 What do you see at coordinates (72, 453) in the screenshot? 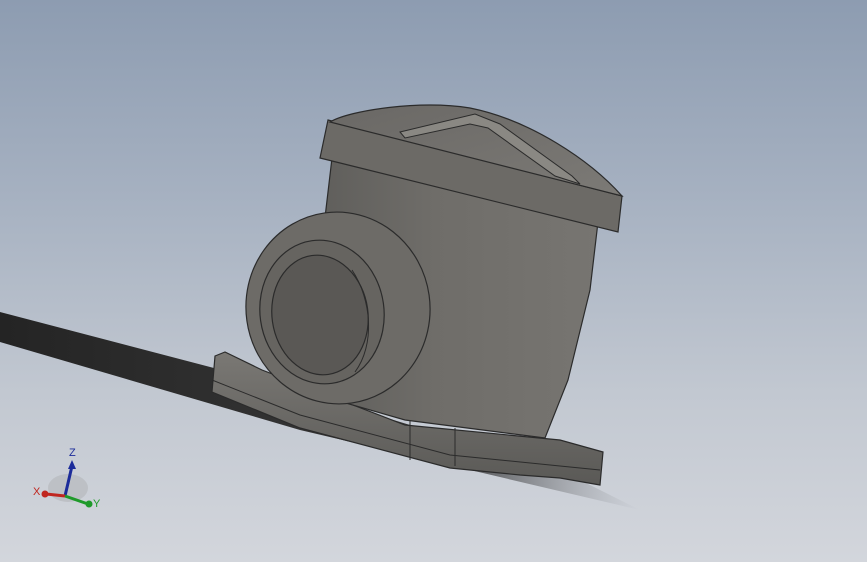
I see `axis-z-label: Z` at bounding box center [72, 453].